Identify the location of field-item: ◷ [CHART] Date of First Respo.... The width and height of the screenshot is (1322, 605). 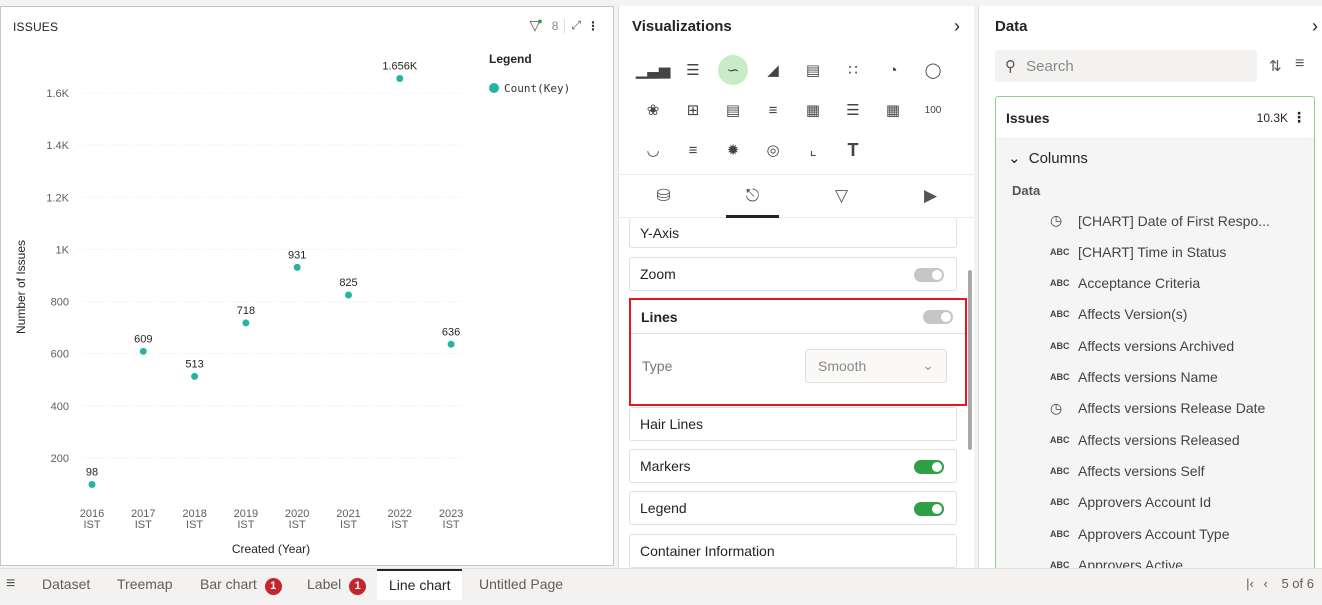
(1160, 220).